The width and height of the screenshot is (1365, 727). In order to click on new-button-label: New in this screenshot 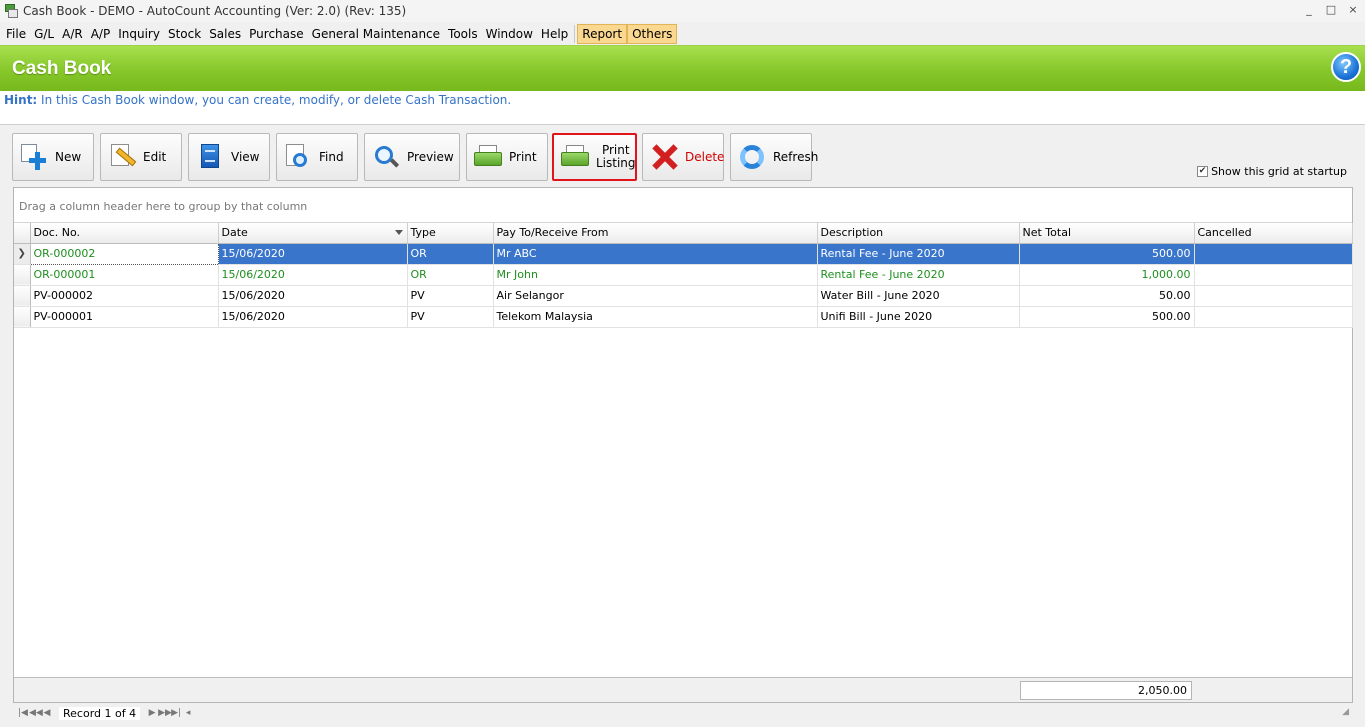, I will do `click(68, 156)`.